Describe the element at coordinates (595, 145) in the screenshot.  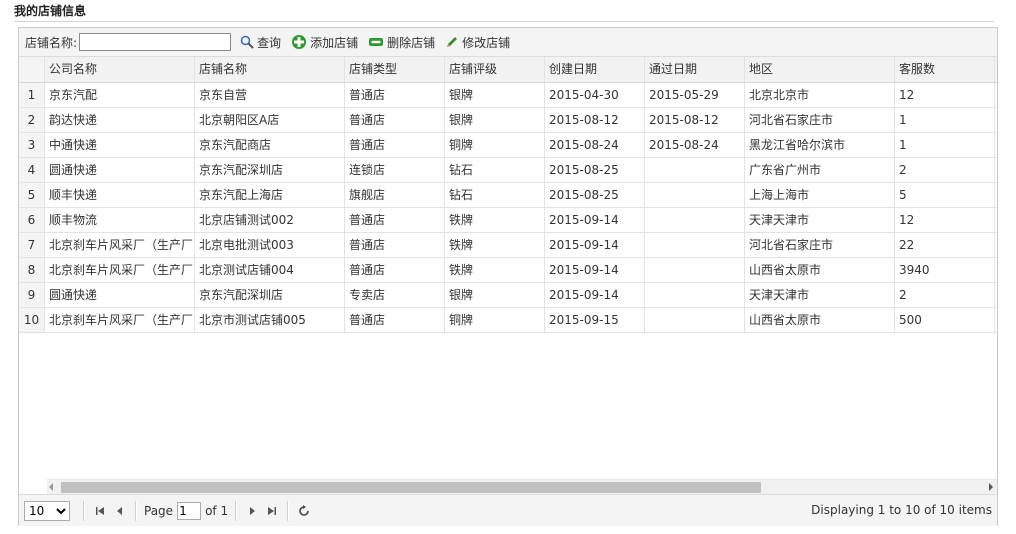
I see `cell-created-date: 2015-08-24` at that location.